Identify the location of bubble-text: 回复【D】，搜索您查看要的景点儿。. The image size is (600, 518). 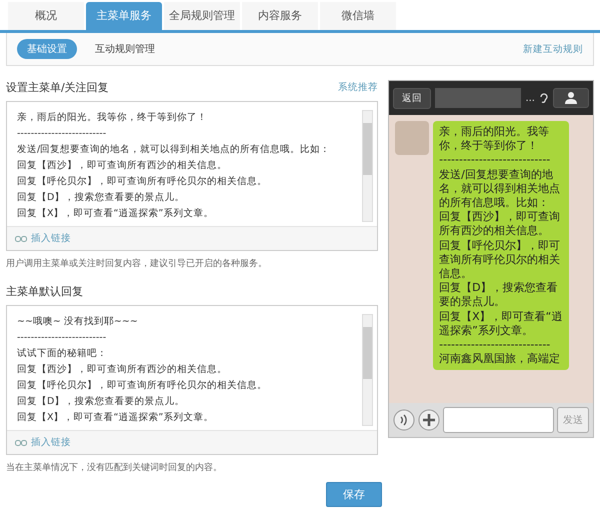
(499, 295).